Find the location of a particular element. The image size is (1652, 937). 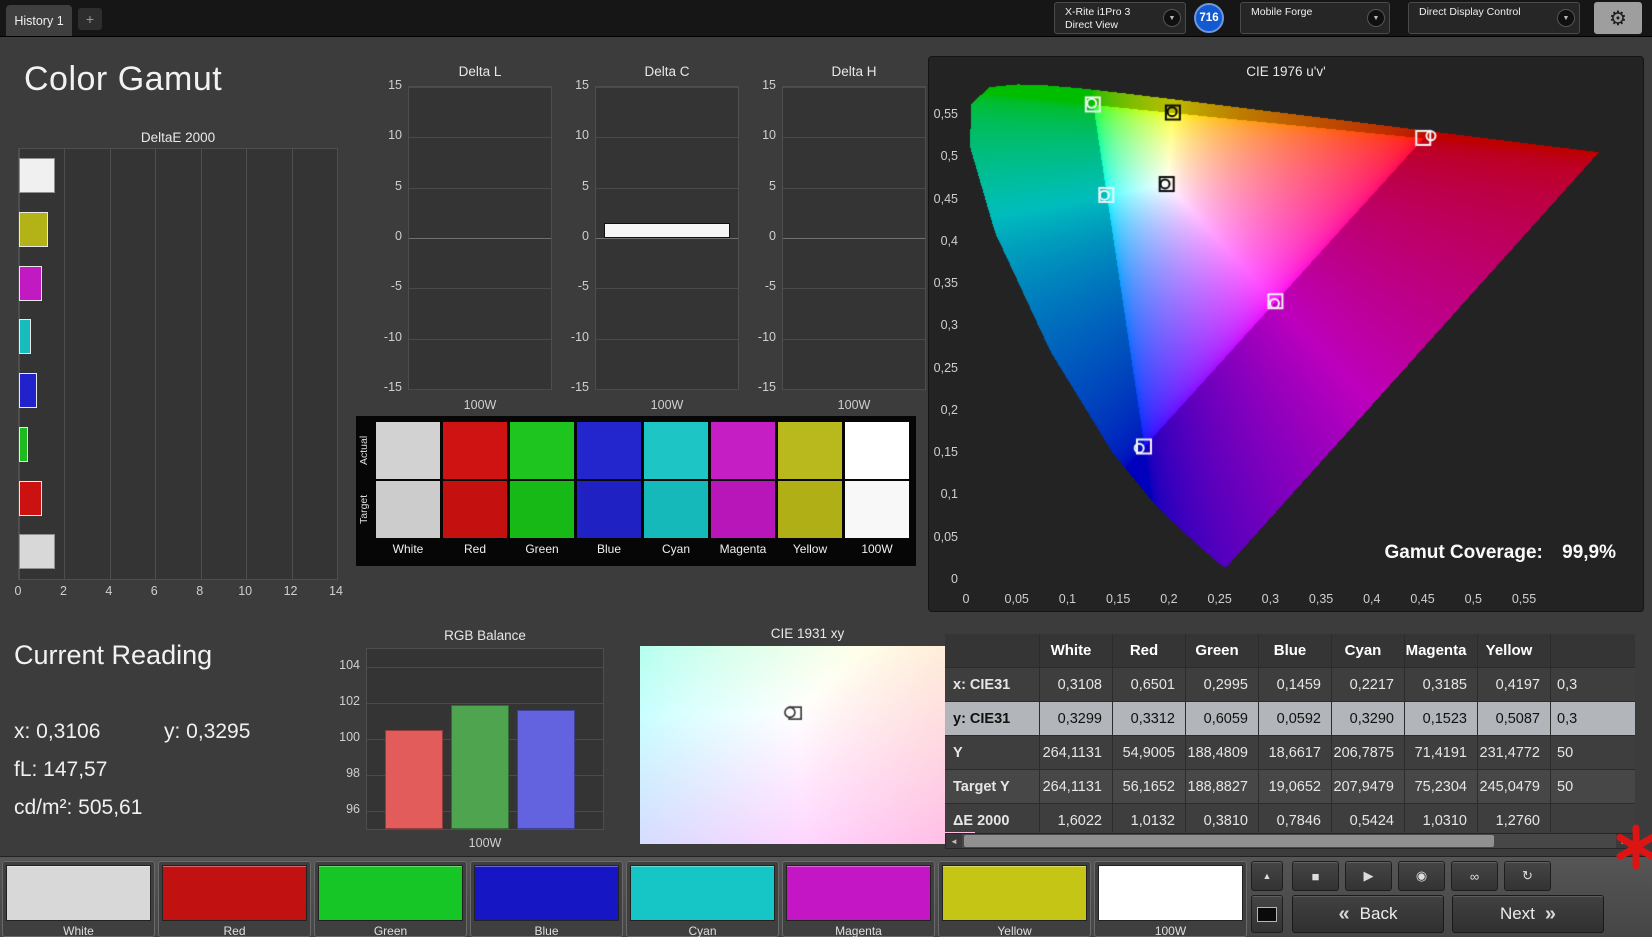

delta-l-tick-label: 15 is located at coordinates (395, 85).